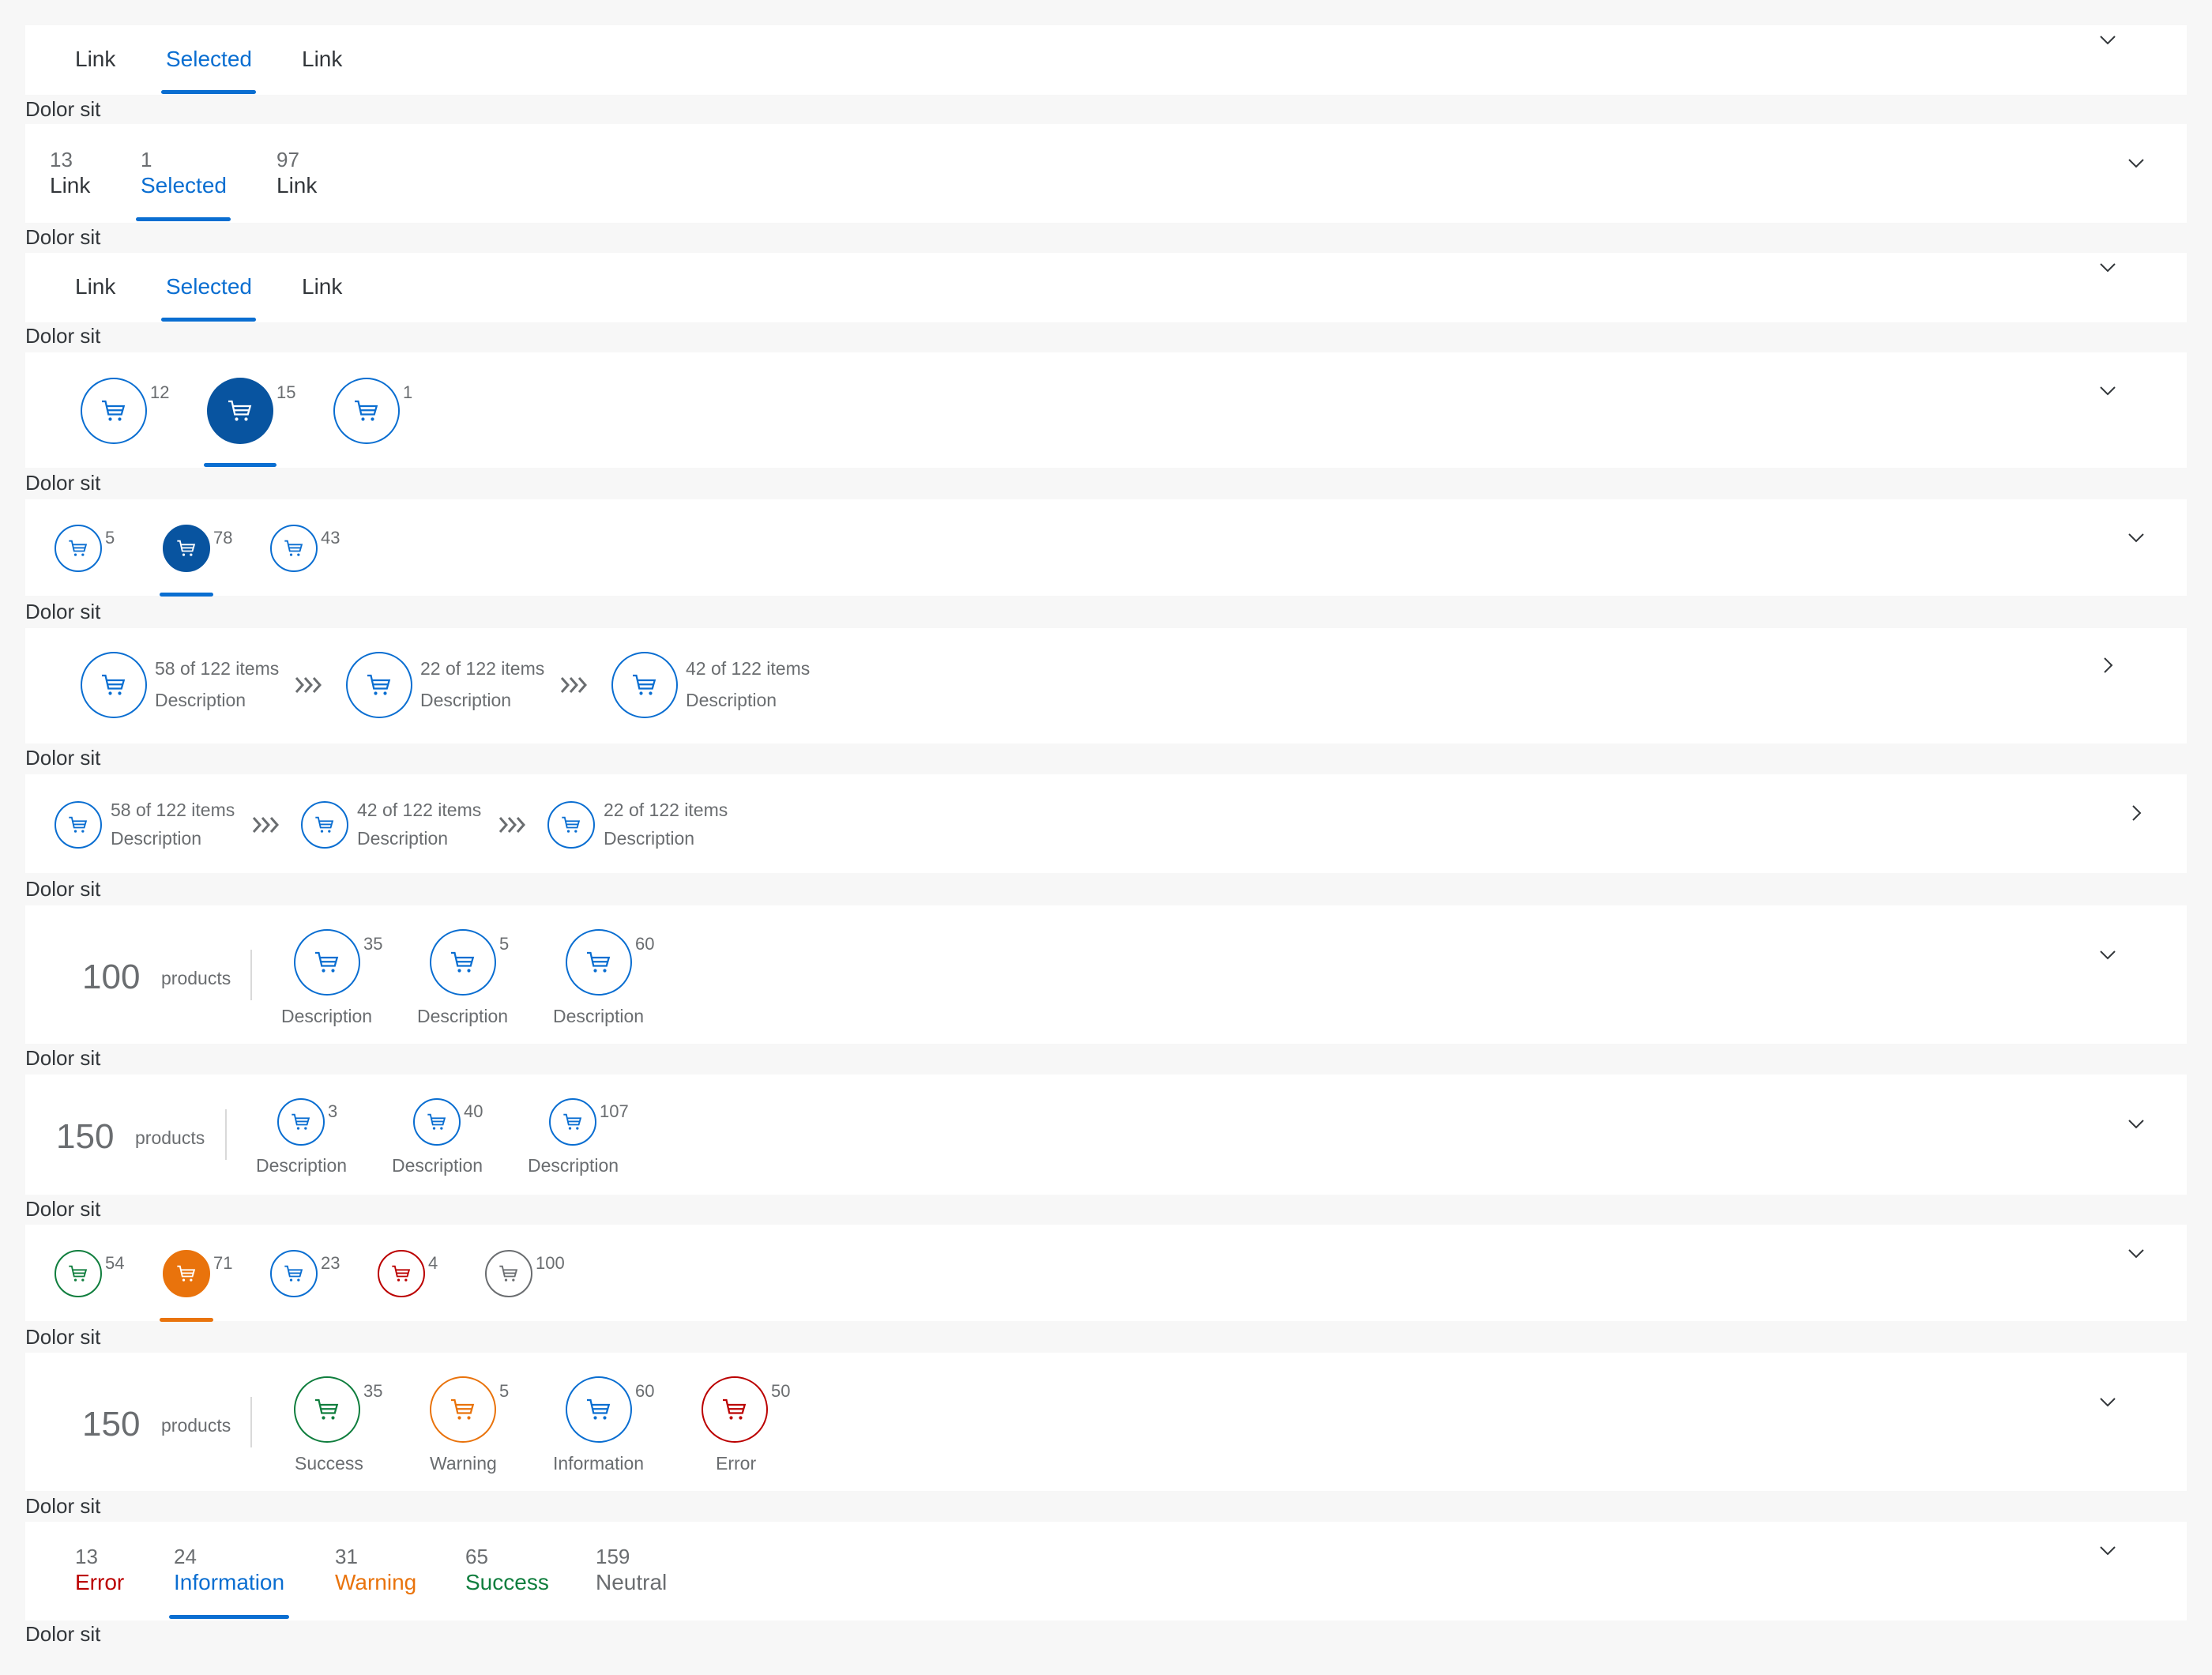 Image resolution: width=2212 pixels, height=1675 pixels. I want to click on tab-success: 65 Success, so click(507, 1570).